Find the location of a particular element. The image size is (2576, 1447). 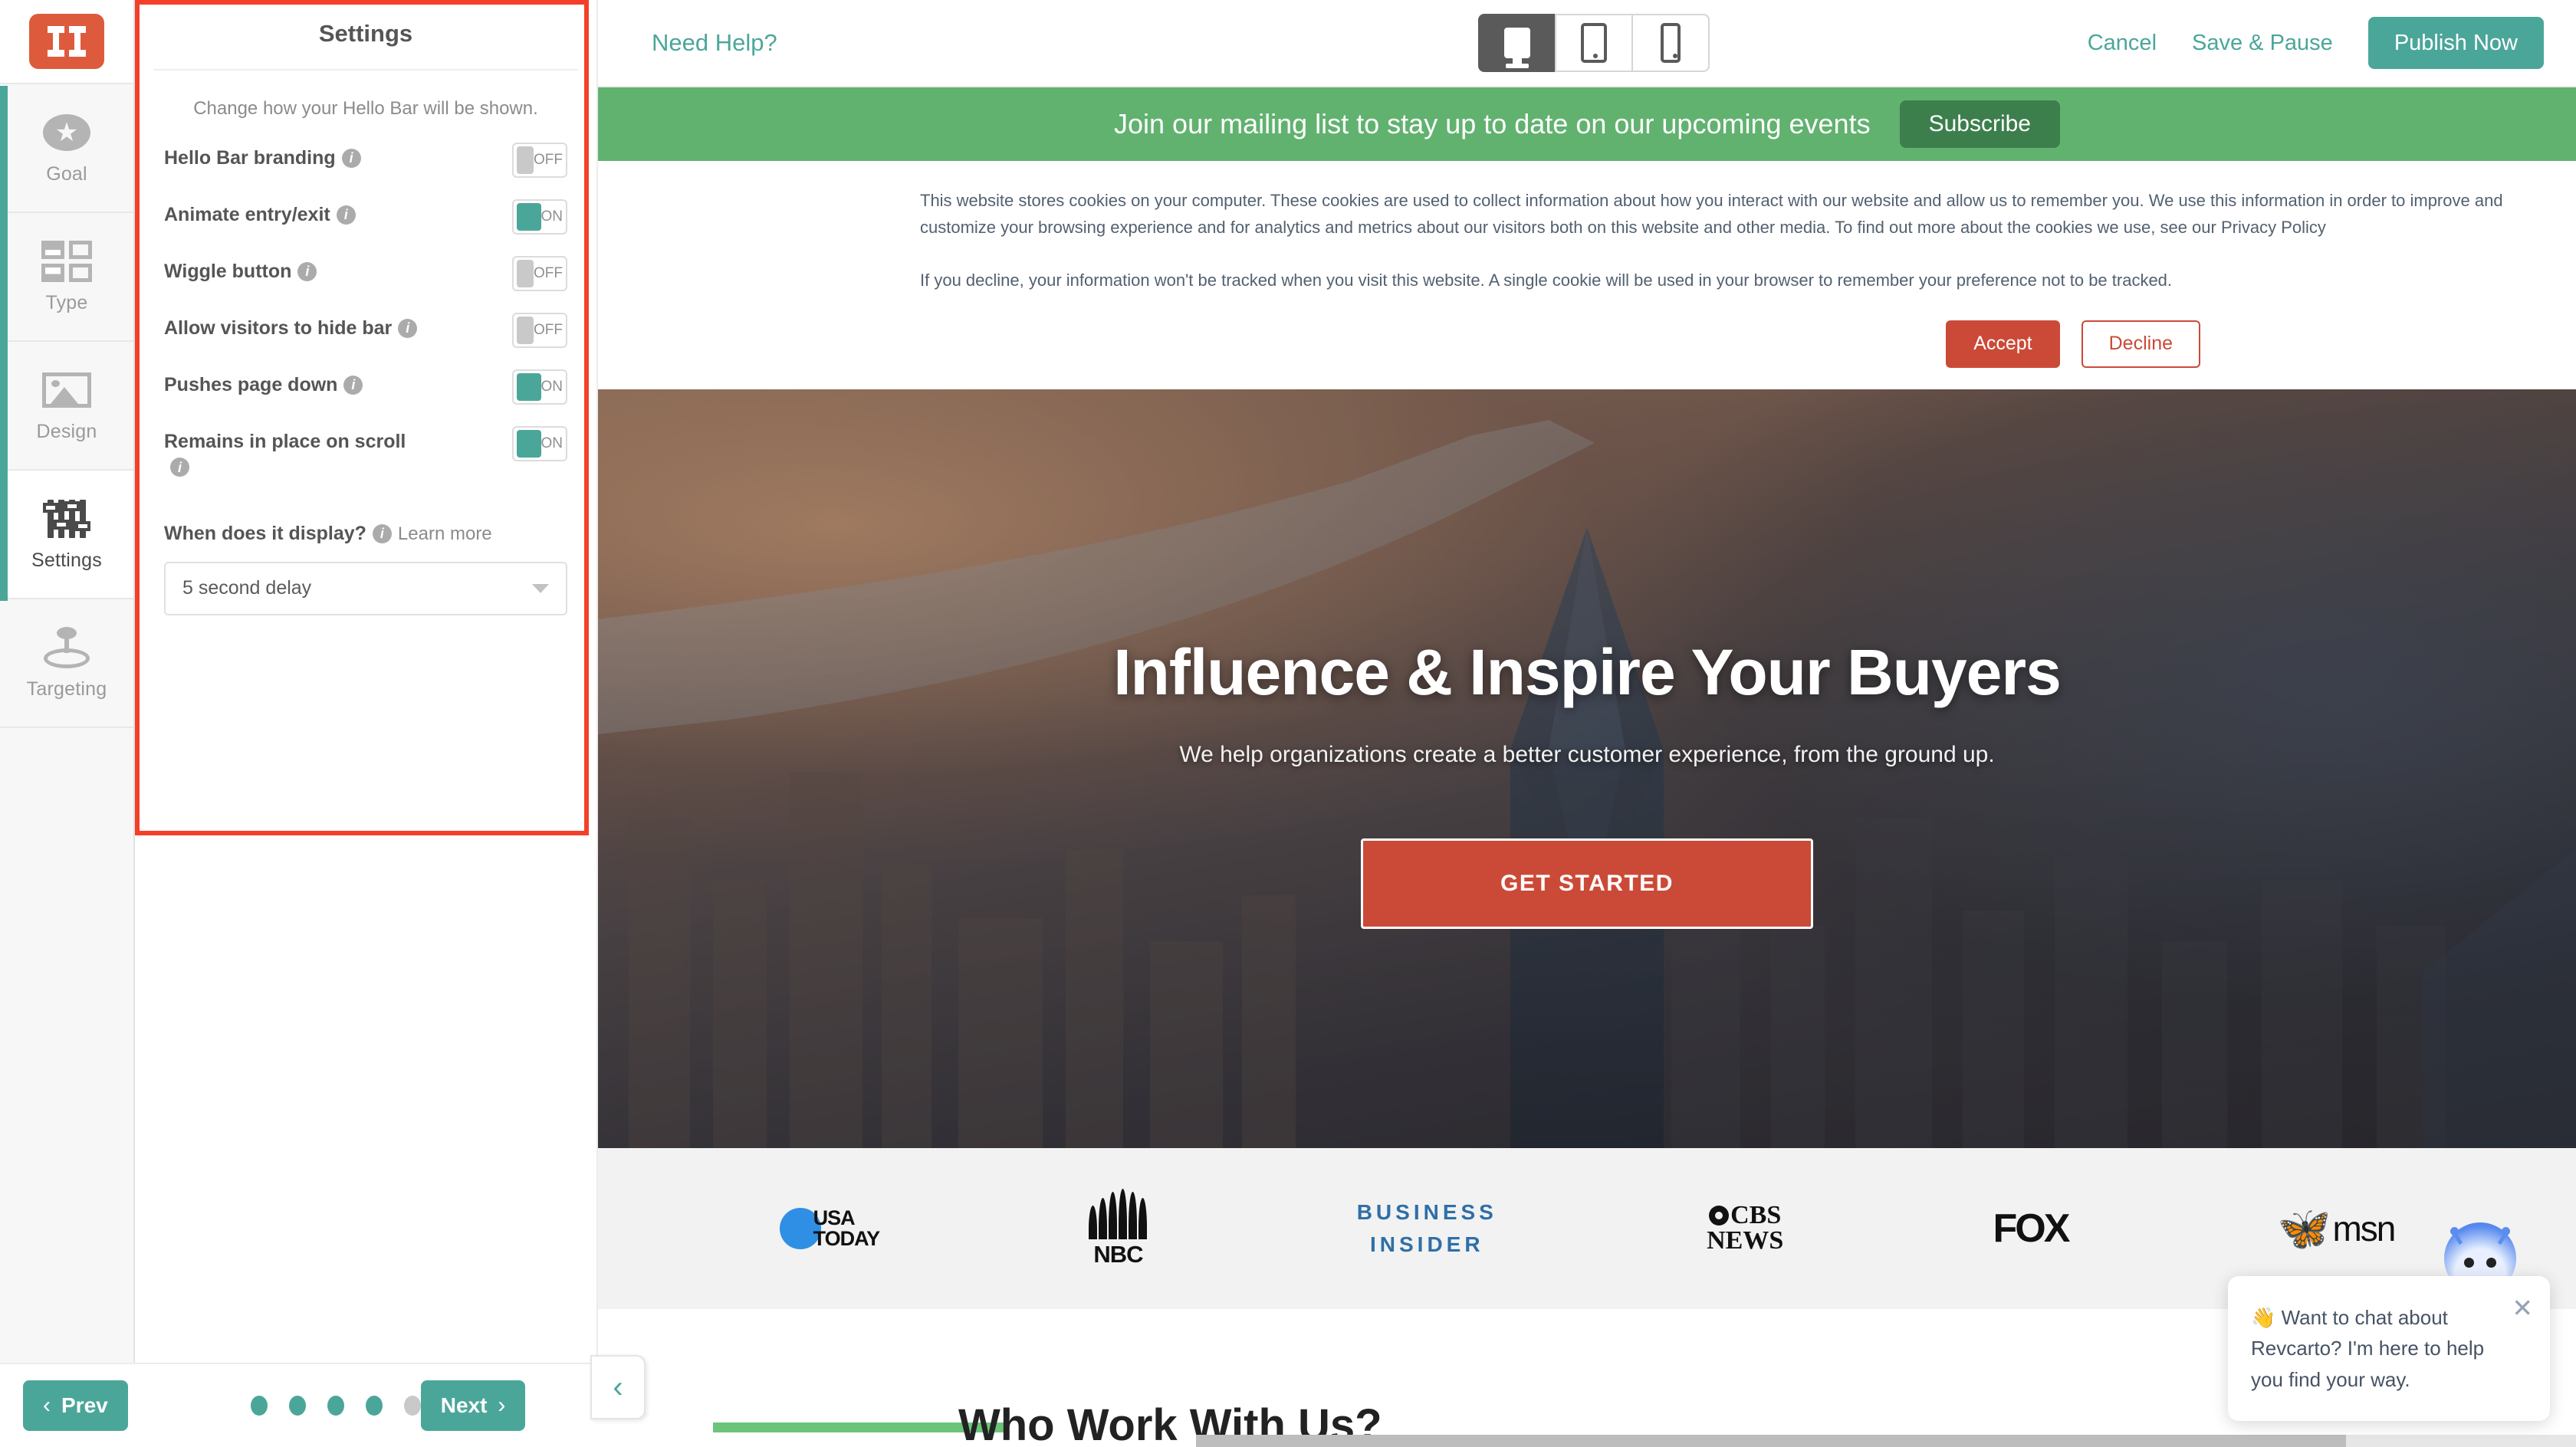

sidebar-item-targeting: Targeting is located at coordinates (66, 663).